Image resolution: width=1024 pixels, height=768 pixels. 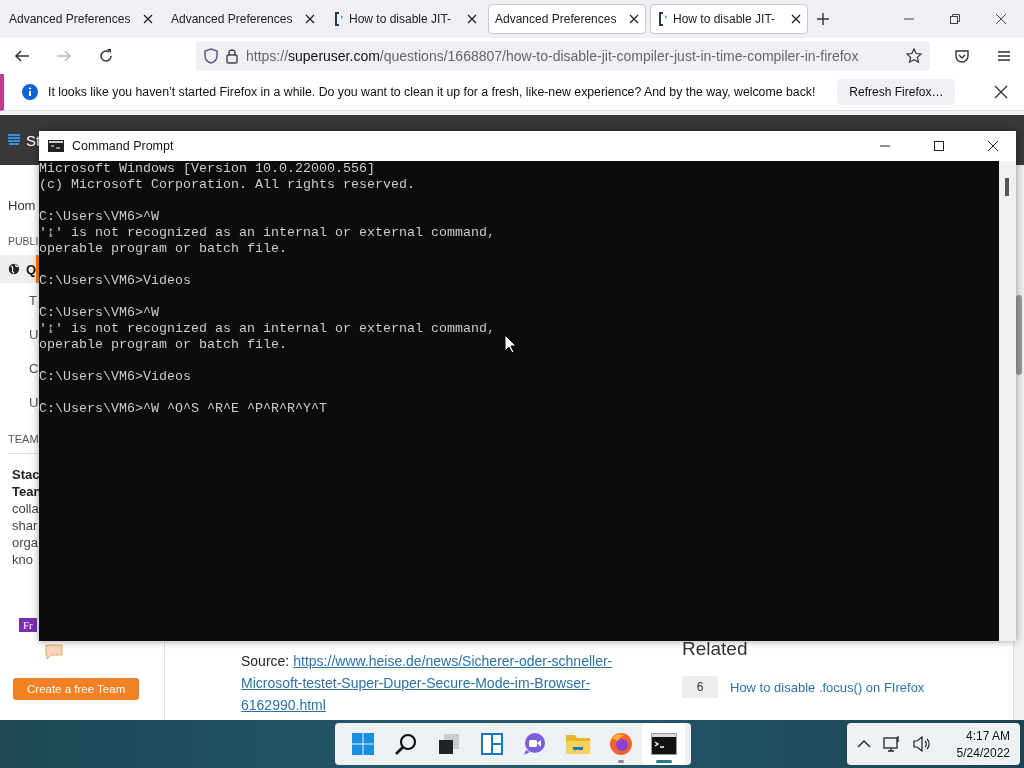 I want to click on vote-count: 6, so click(x=700, y=687).